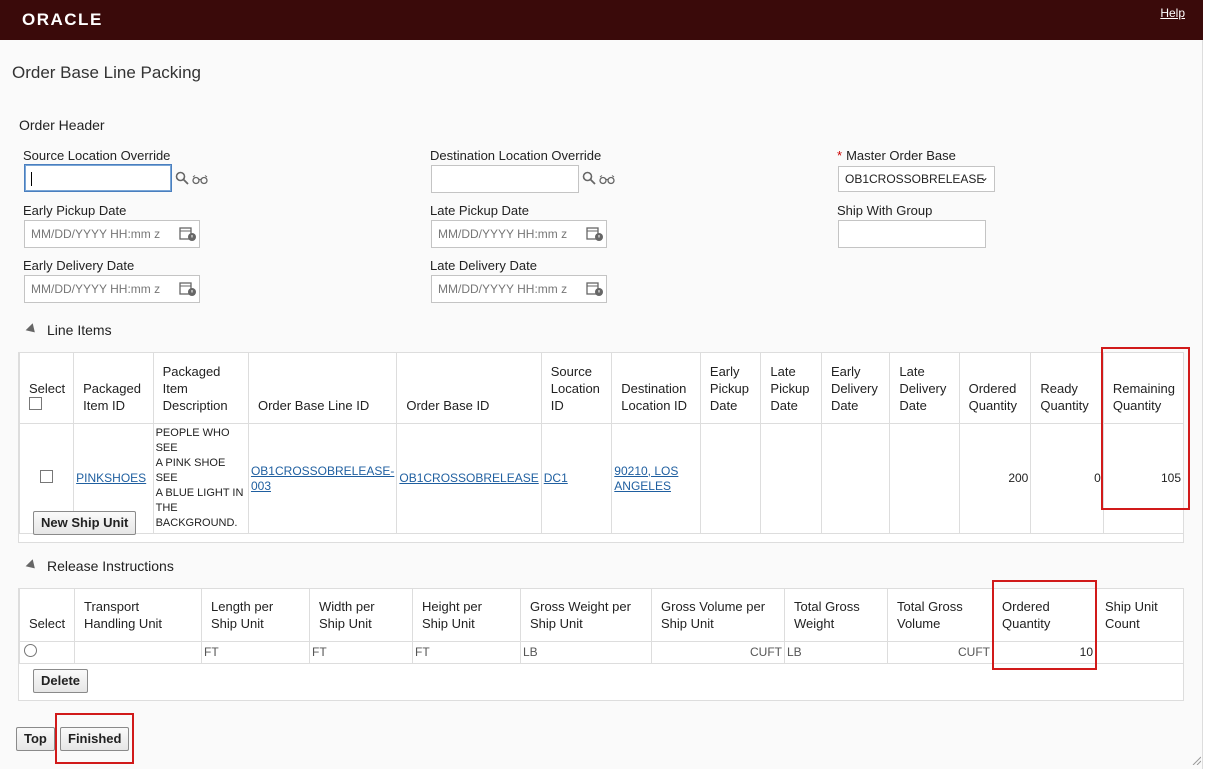 The width and height of the screenshot is (1207, 769). I want to click on destination-location-input, so click(505, 179).